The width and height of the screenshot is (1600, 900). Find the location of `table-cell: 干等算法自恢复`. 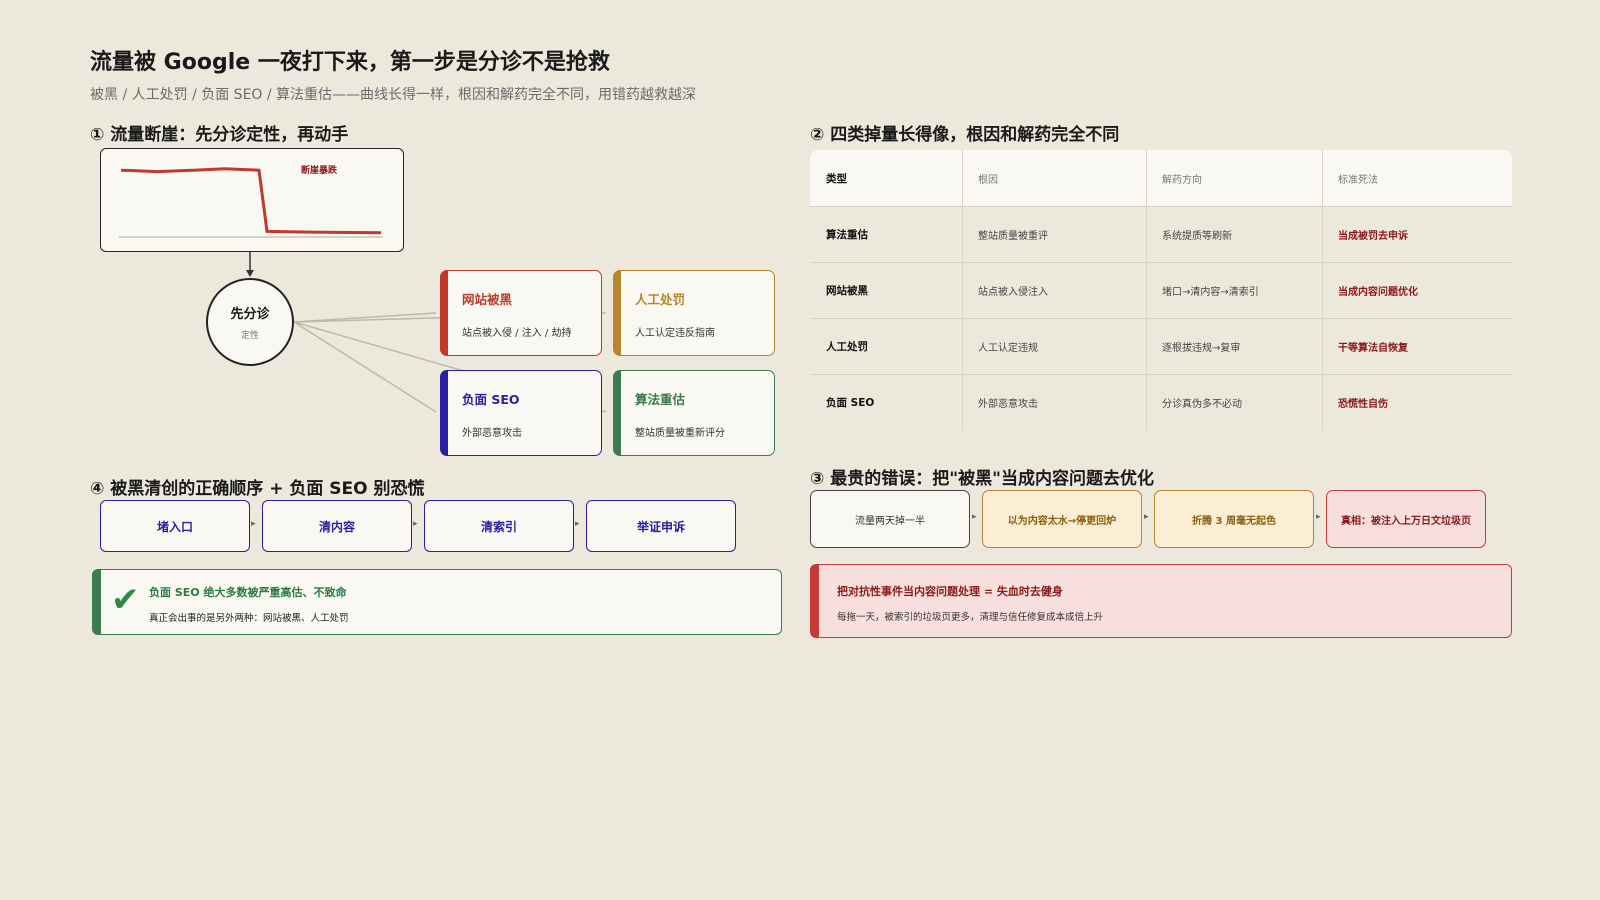

table-cell: 干等算法自恢复 is located at coordinates (1373, 348).